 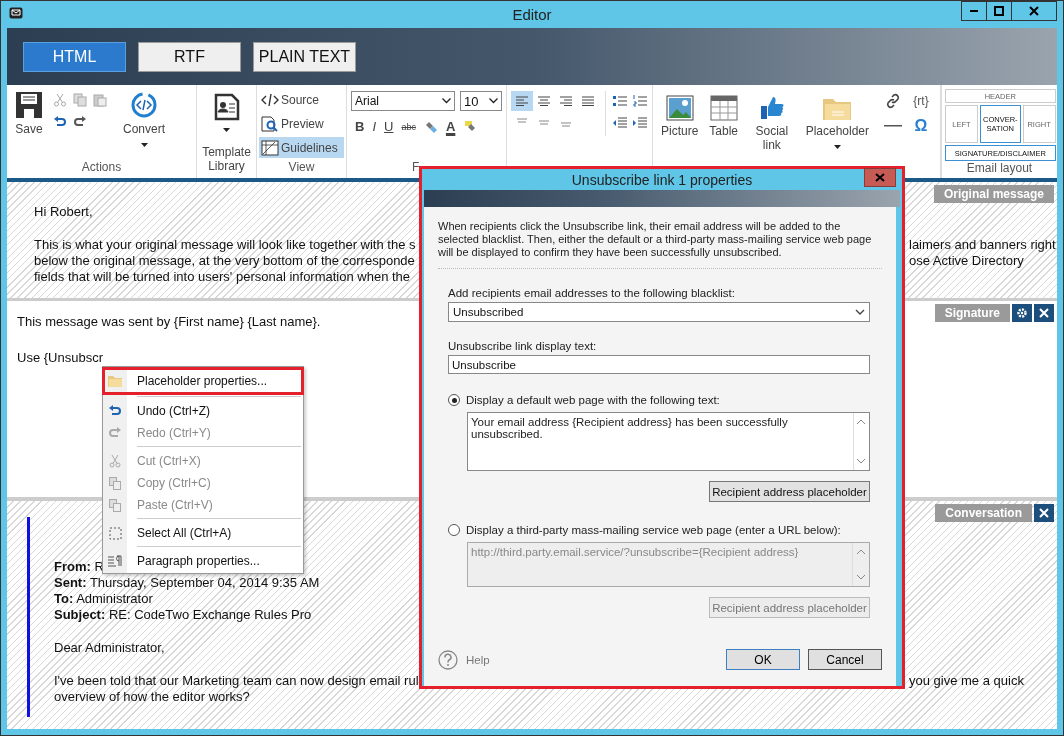 I want to click on body-text: Hi Robert,, so click(x=63, y=212).